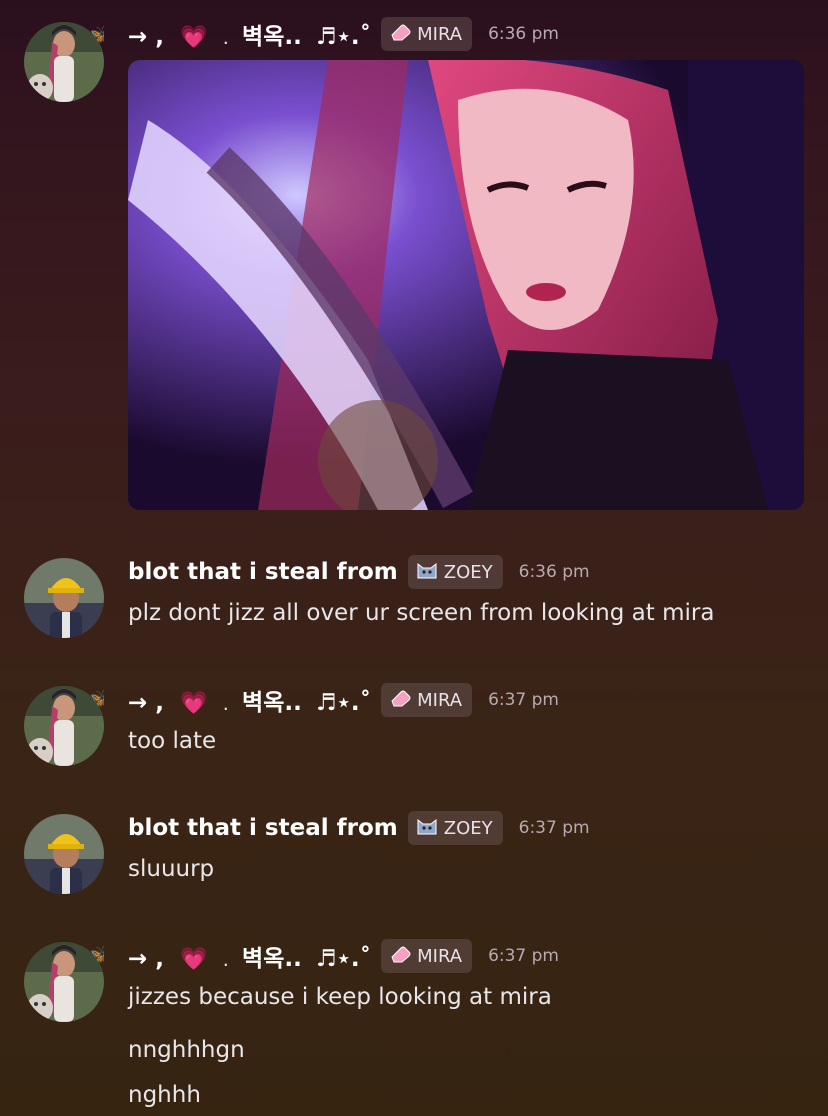 The height and width of the screenshot is (1116, 828). What do you see at coordinates (340, 997) in the screenshot?
I see `message-text: jizzes because i keep looking at mira` at bounding box center [340, 997].